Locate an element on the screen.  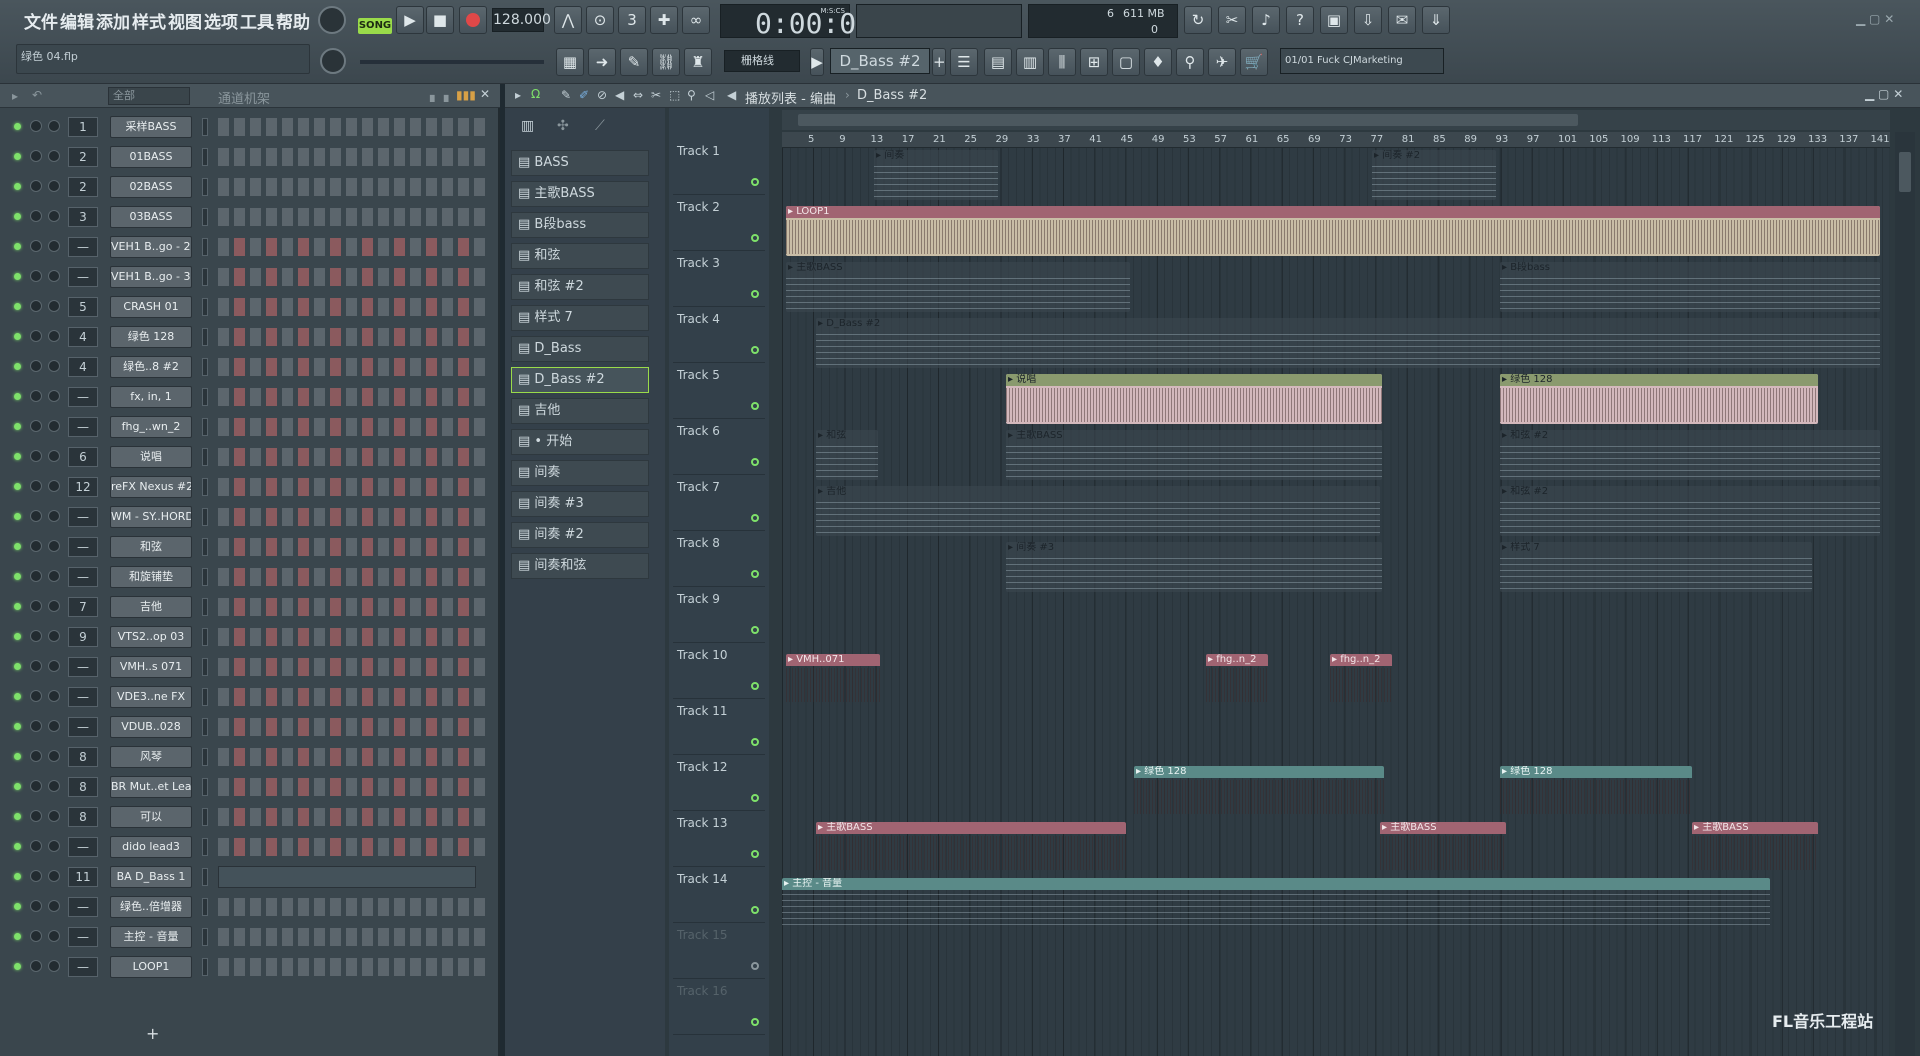
channel-name-button: VEH1 B..go - 39 is located at coordinates (151, 277).